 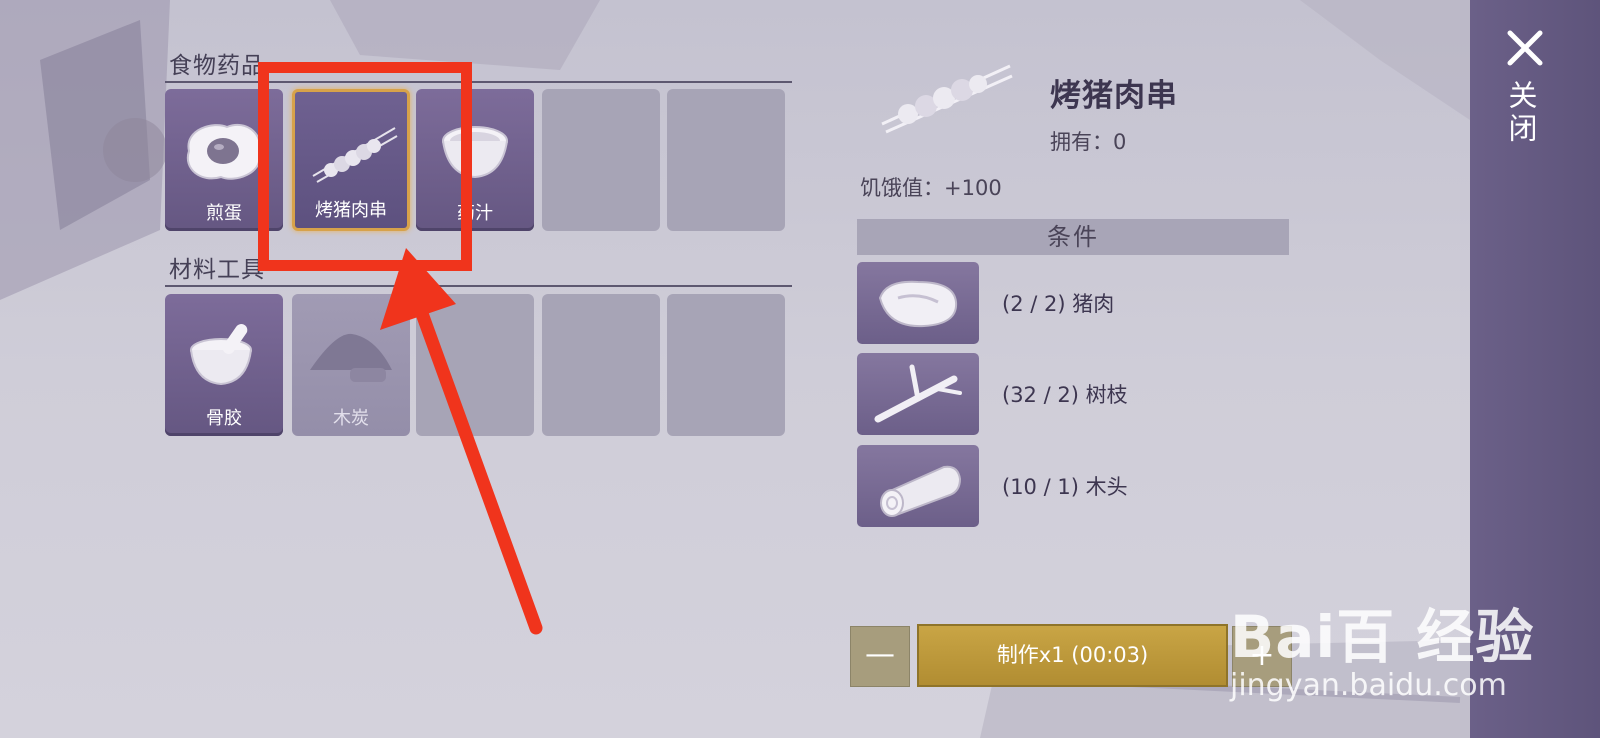 What do you see at coordinates (1368, 685) in the screenshot?
I see `watermark-url: jingyan.baidu.com` at bounding box center [1368, 685].